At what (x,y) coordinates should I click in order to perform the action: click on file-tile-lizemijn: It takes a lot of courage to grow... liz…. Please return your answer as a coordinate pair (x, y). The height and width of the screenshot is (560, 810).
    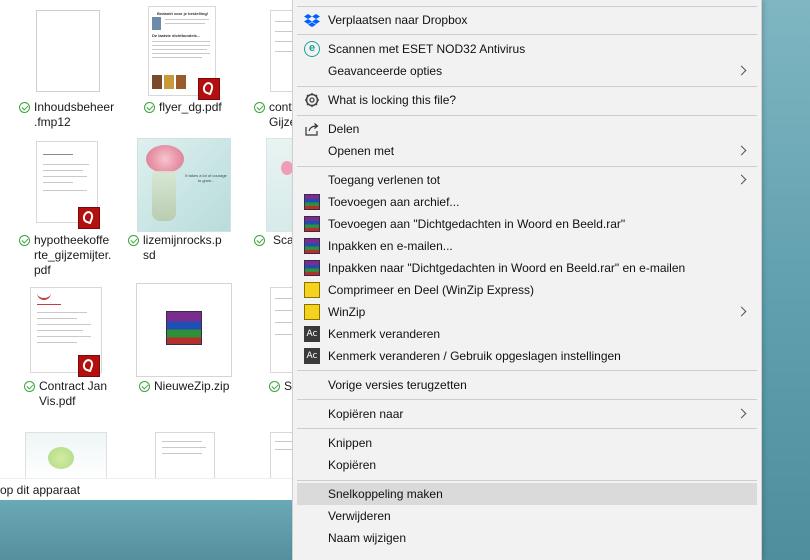
    Looking at the image, I should click on (176, 210).